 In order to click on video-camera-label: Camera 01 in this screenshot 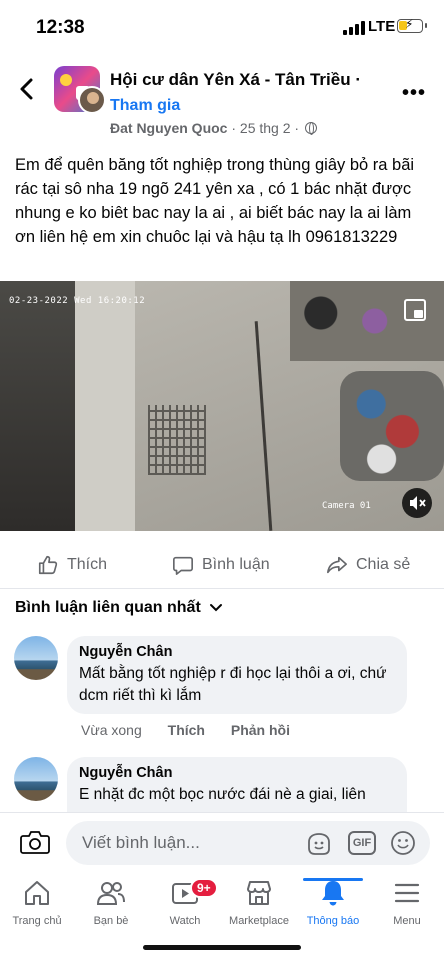, I will do `click(346, 506)`.